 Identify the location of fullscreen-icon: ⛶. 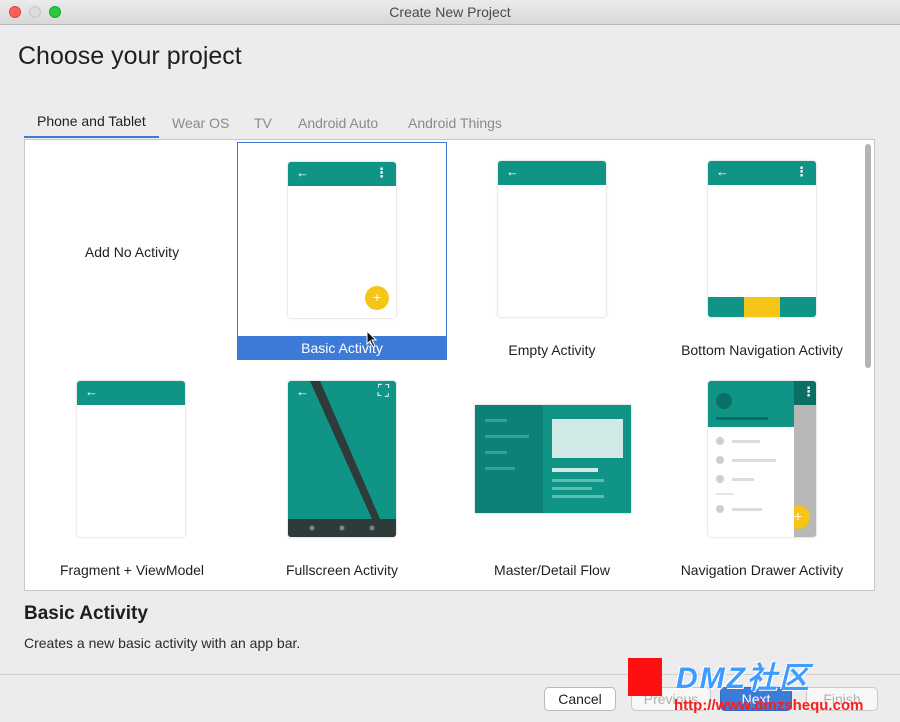
(383, 391).